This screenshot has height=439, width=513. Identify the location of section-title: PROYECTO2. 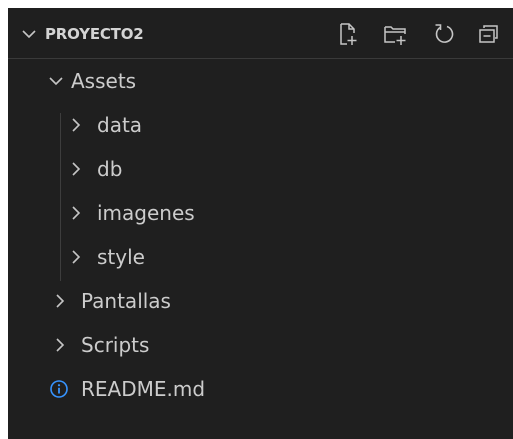
(94, 34).